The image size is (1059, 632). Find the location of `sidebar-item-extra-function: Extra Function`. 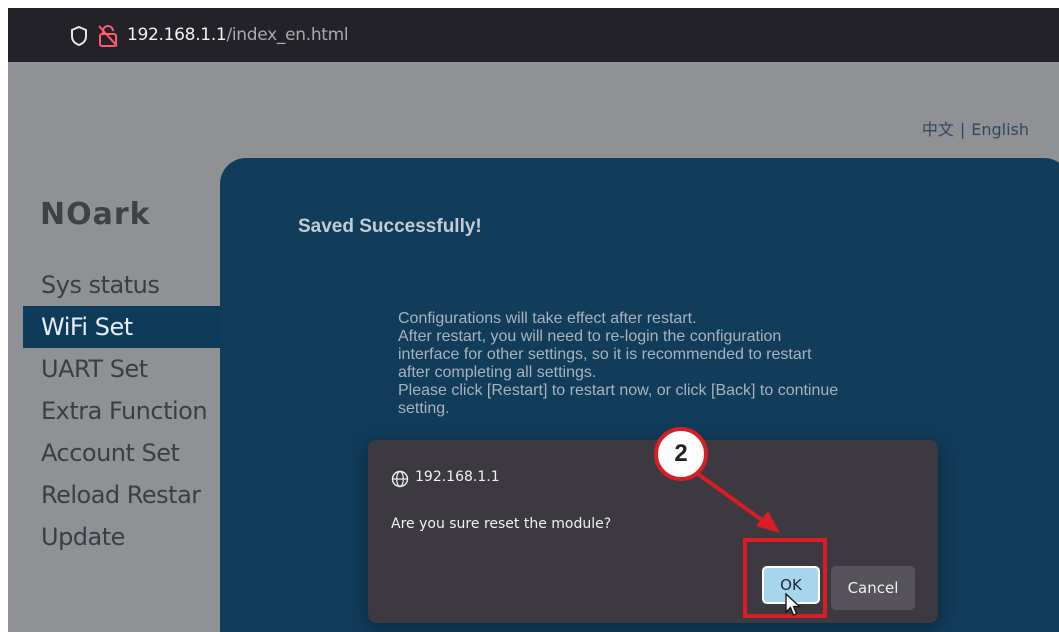

sidebar-item-extra-function: Extra Function is located at coordinates (125, 411).